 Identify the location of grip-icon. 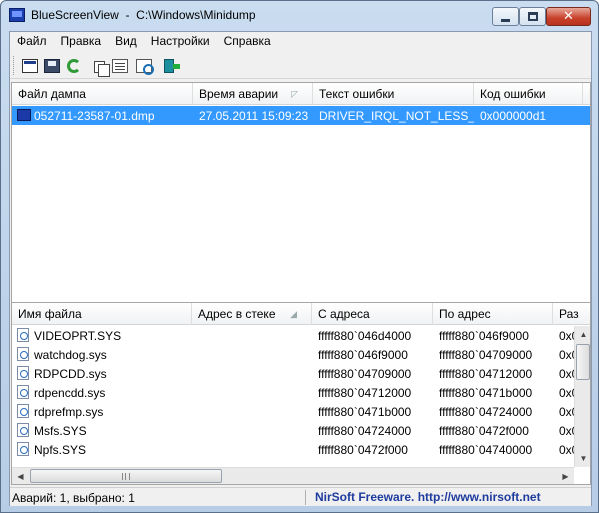
(126, 476).